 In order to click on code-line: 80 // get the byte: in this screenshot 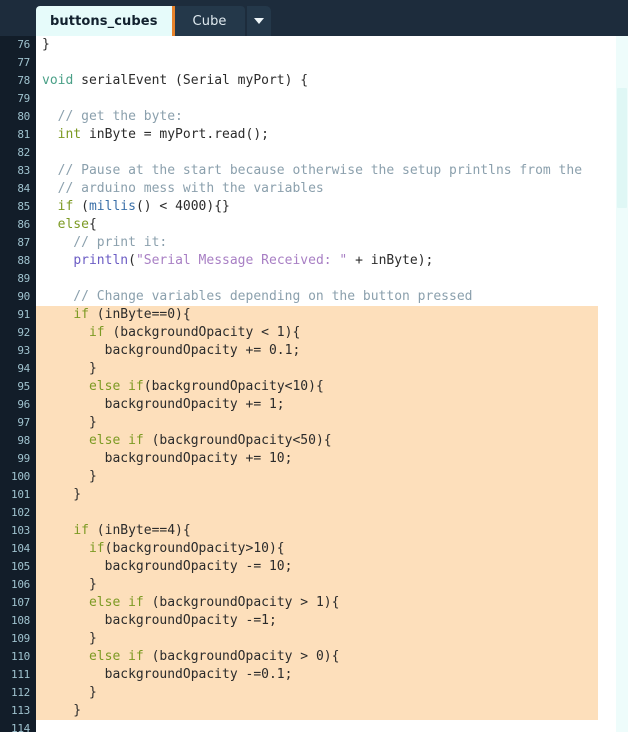, I will do `click(314, 117)`.